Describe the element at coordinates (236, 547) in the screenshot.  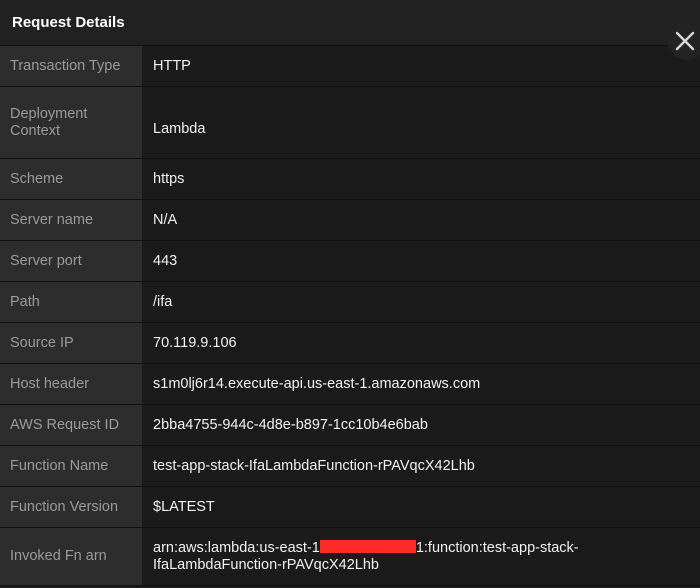
I see `arn-prefix: arn:aws:lambda:us-east-1` at that location.